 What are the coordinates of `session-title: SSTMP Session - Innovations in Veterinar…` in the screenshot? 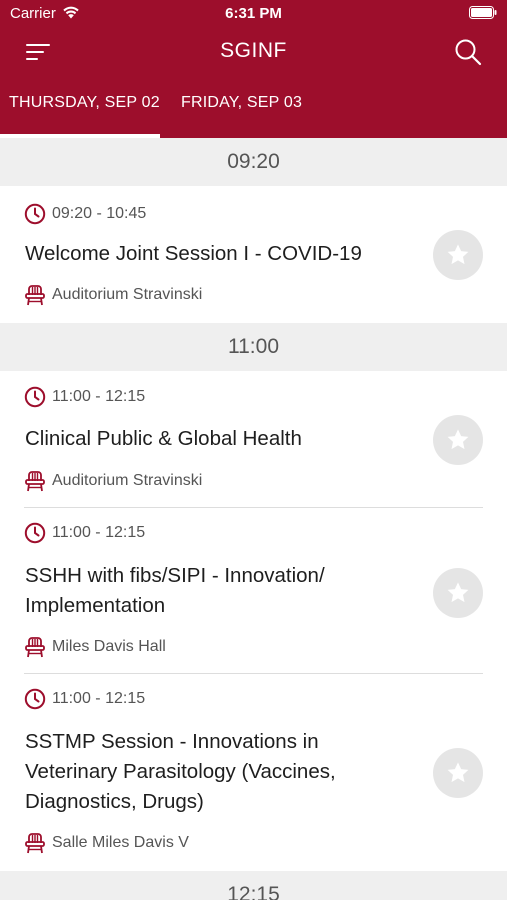 It's located at (180, 771).